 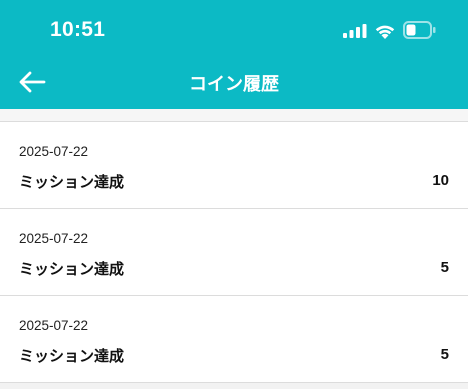 I want to click on list-divider, so click(x=234, y=115).